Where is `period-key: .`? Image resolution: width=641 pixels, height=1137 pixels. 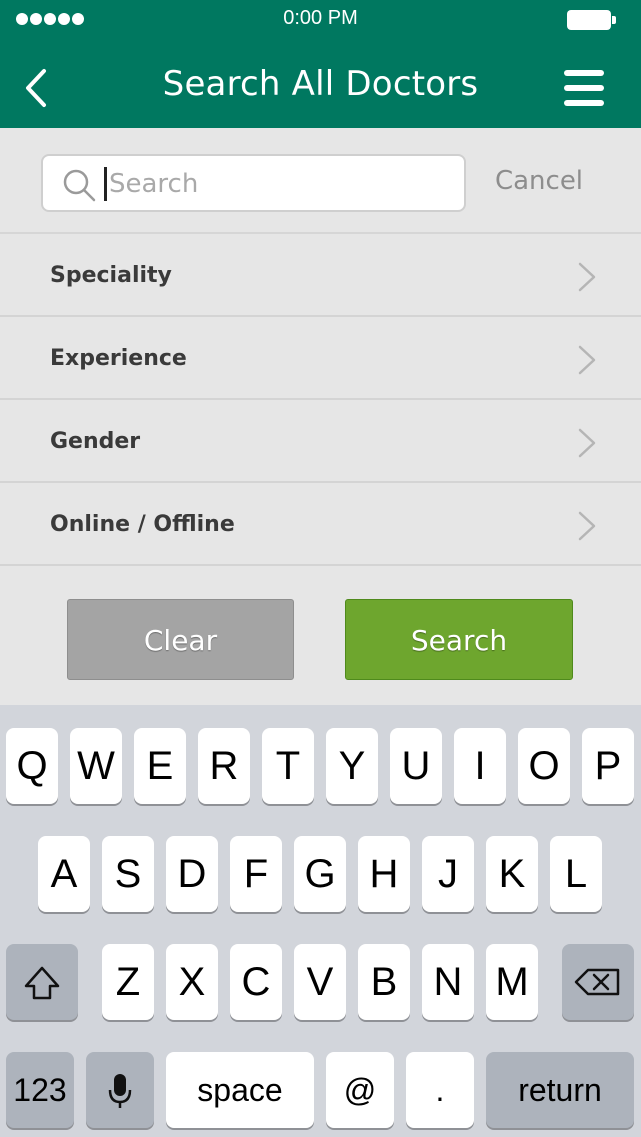 period-key: . is located at coordinates (440, 1090).